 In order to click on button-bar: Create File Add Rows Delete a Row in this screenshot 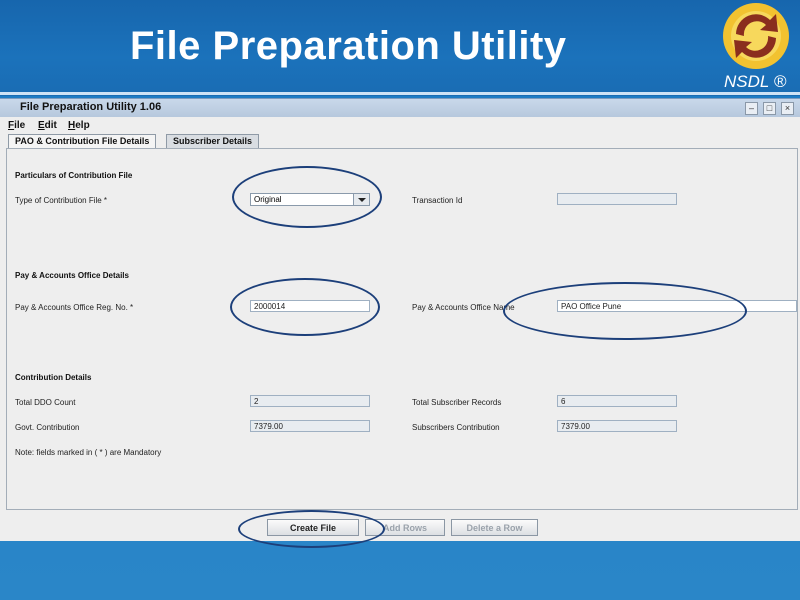, I will do `click(400, 528)`.